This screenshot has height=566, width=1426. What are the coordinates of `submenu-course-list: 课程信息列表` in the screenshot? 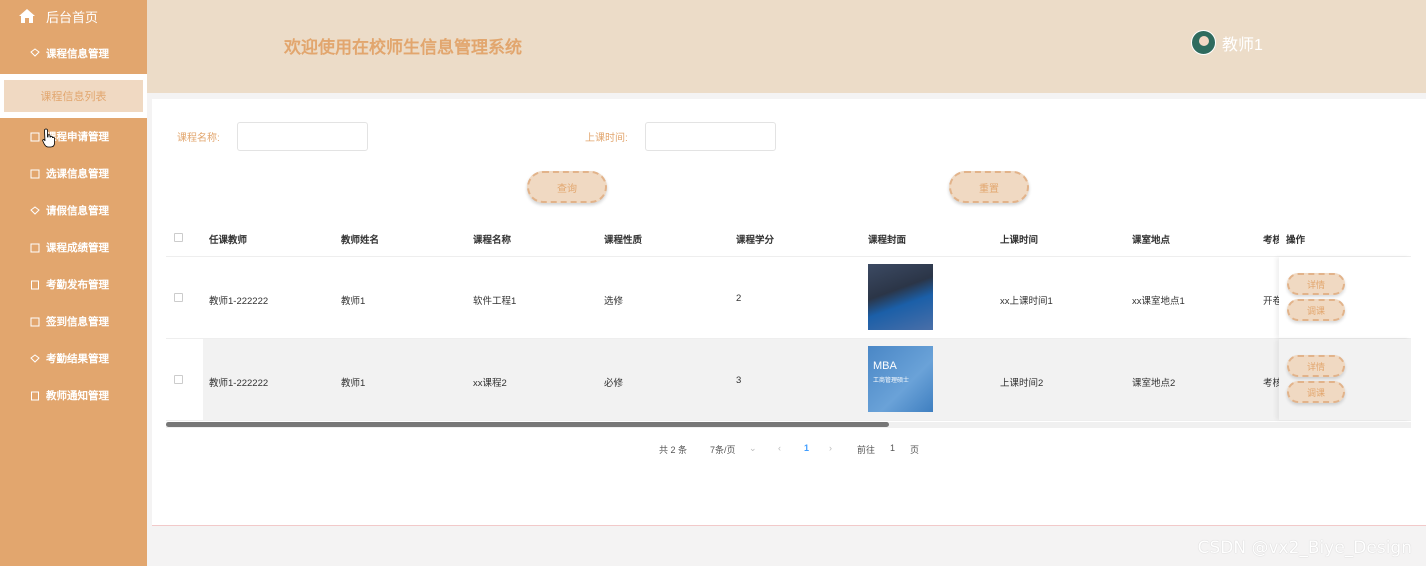 It's located at (73, 96).